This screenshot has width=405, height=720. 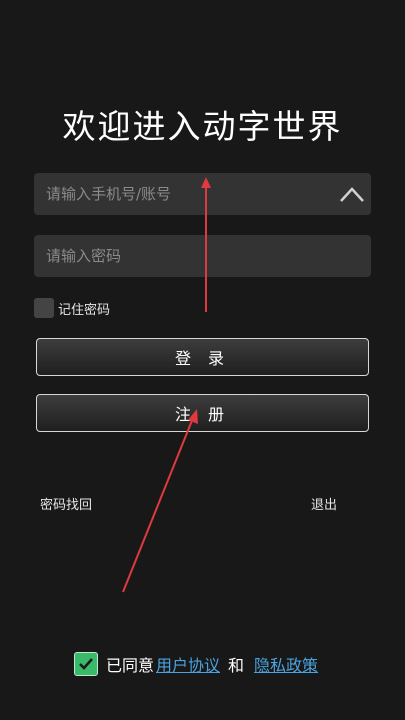 I want to click on chevron-up-icon, so click(x=352, y=194).